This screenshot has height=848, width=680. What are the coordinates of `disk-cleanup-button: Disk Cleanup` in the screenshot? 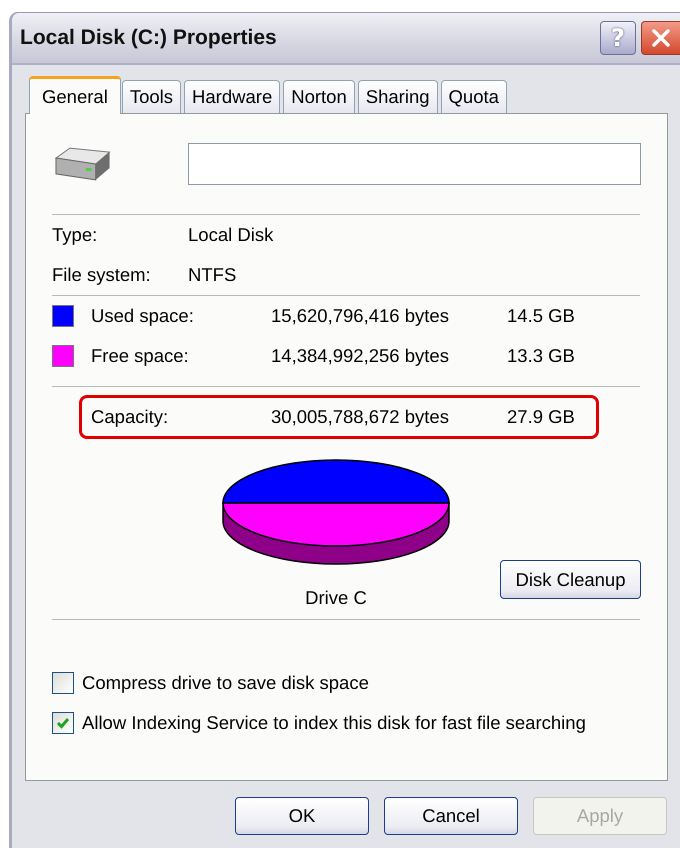 It's located at (570, 579).